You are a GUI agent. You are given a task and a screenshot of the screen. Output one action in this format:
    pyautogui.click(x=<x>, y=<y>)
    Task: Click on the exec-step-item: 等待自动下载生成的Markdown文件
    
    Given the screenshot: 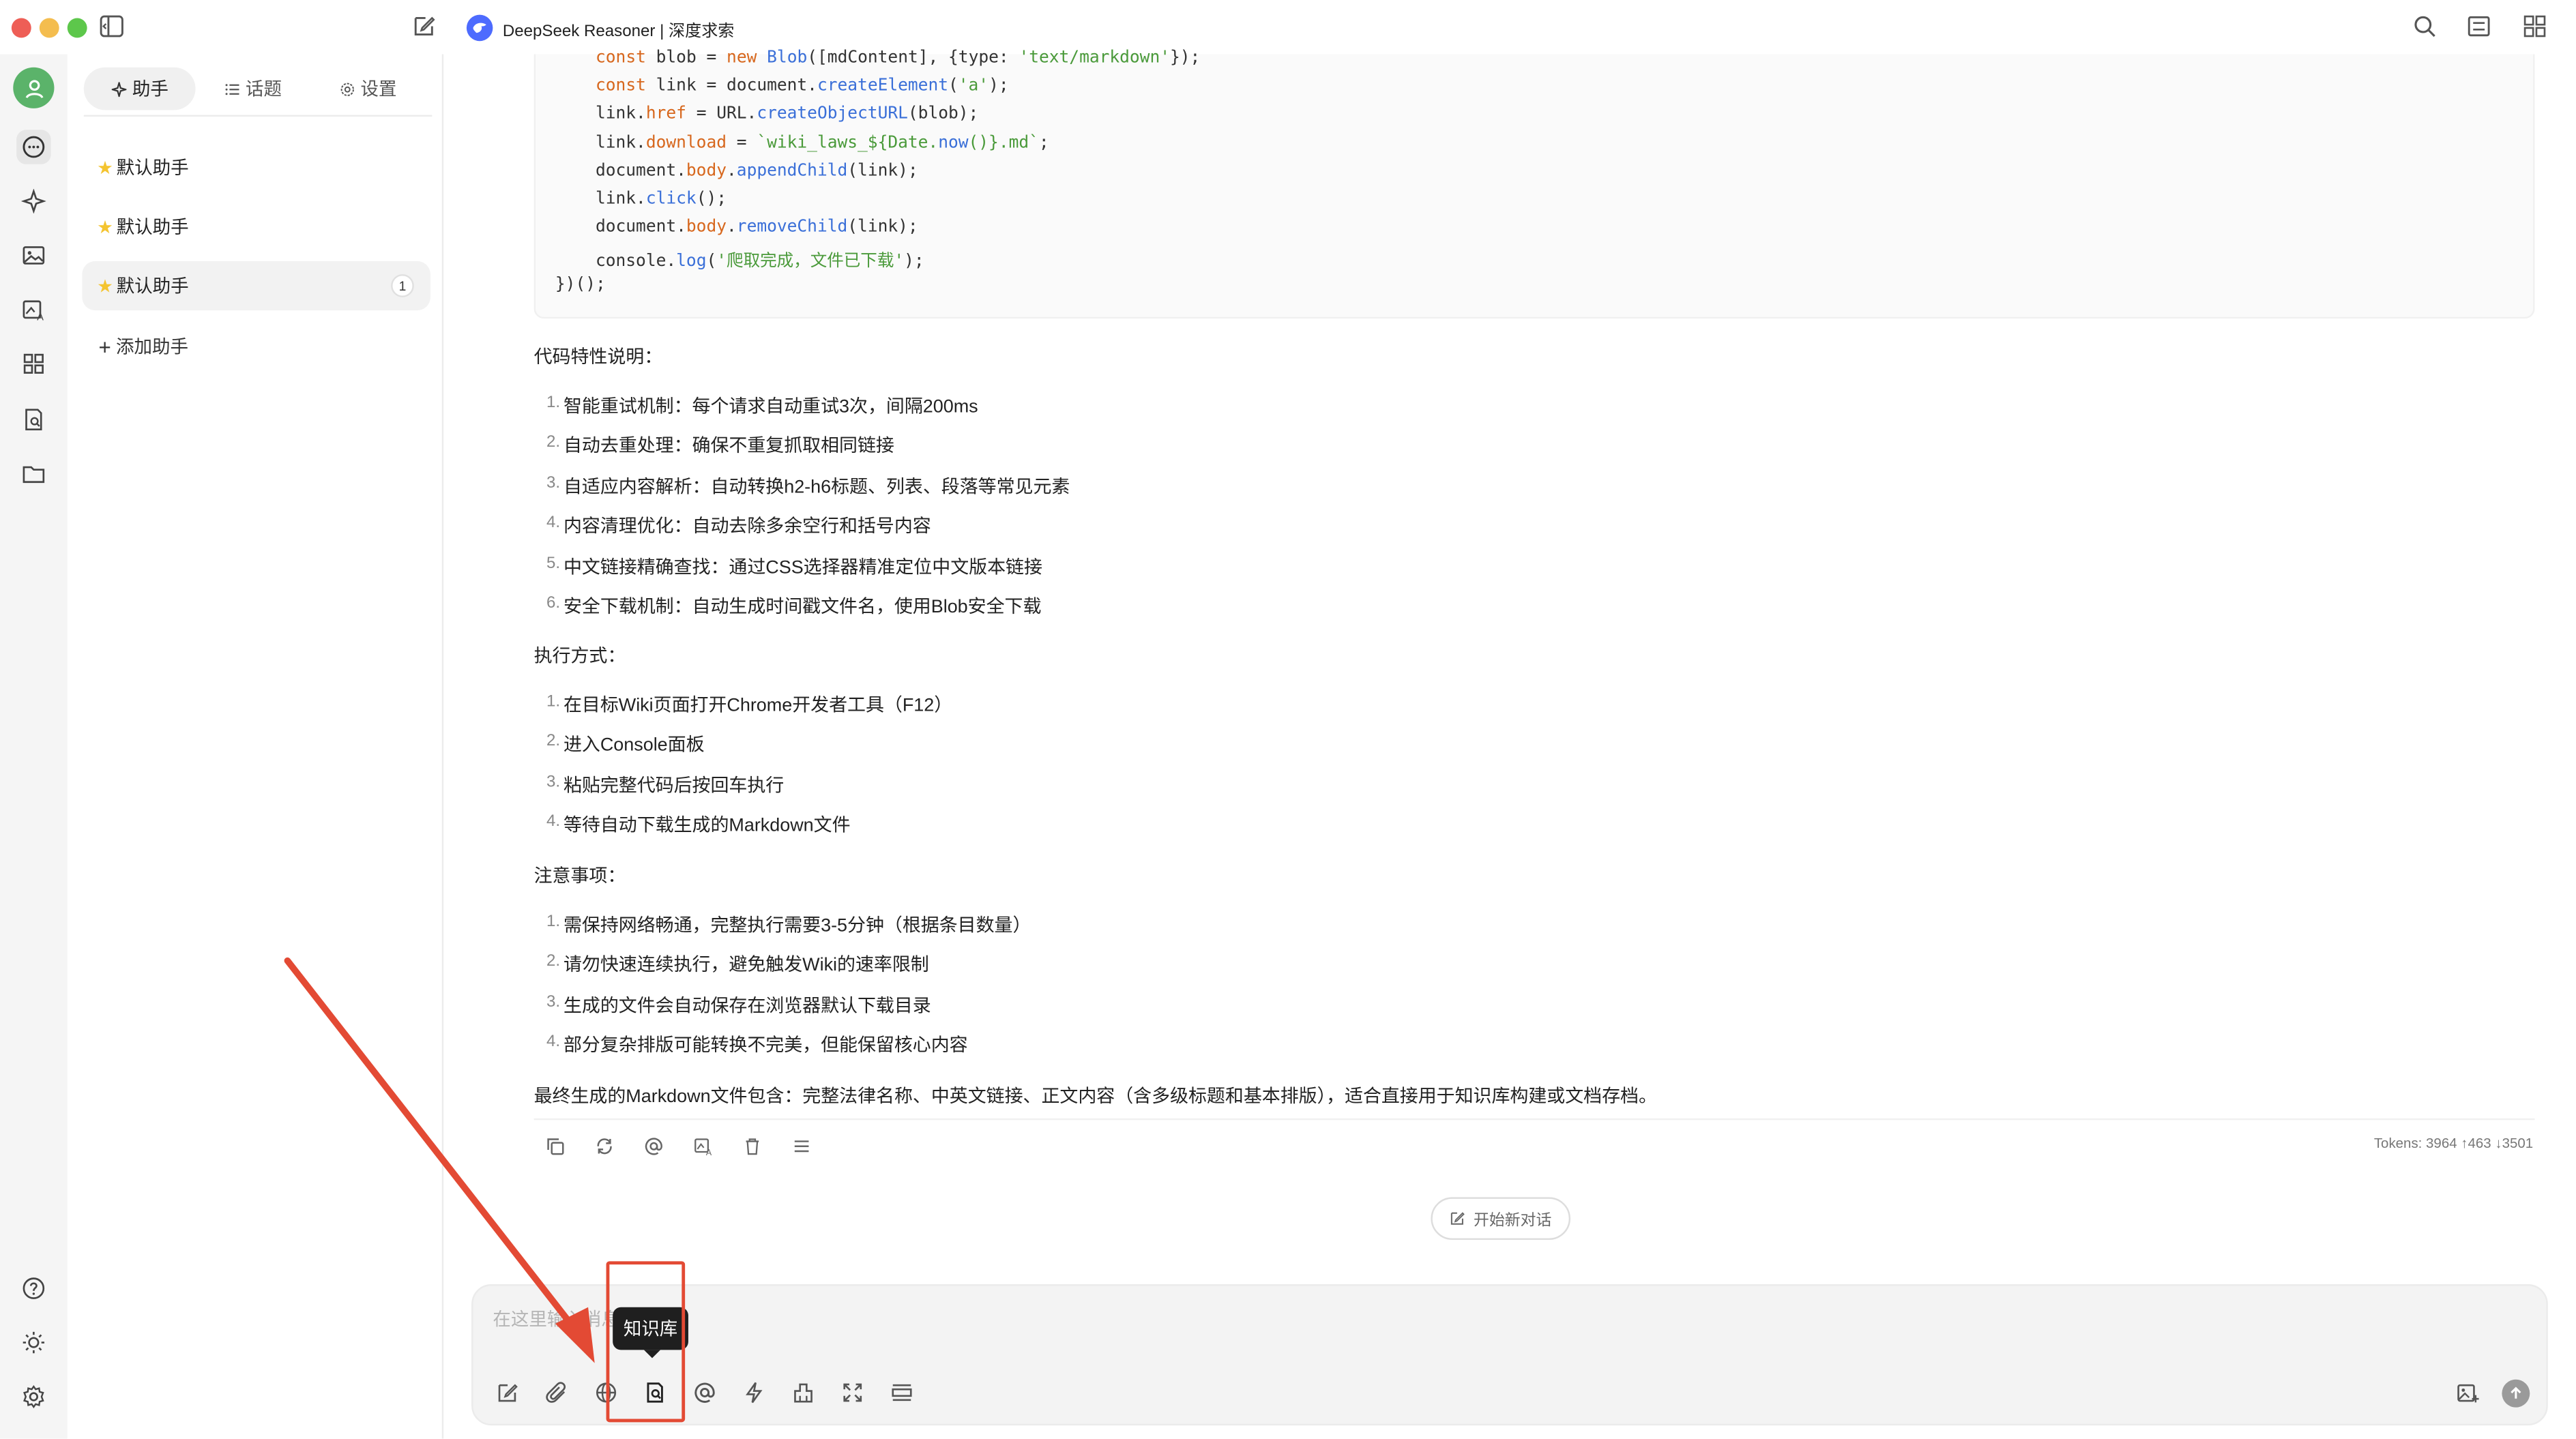 What is the action you would take?
    pyautogui.click(x=707, y=826)
    